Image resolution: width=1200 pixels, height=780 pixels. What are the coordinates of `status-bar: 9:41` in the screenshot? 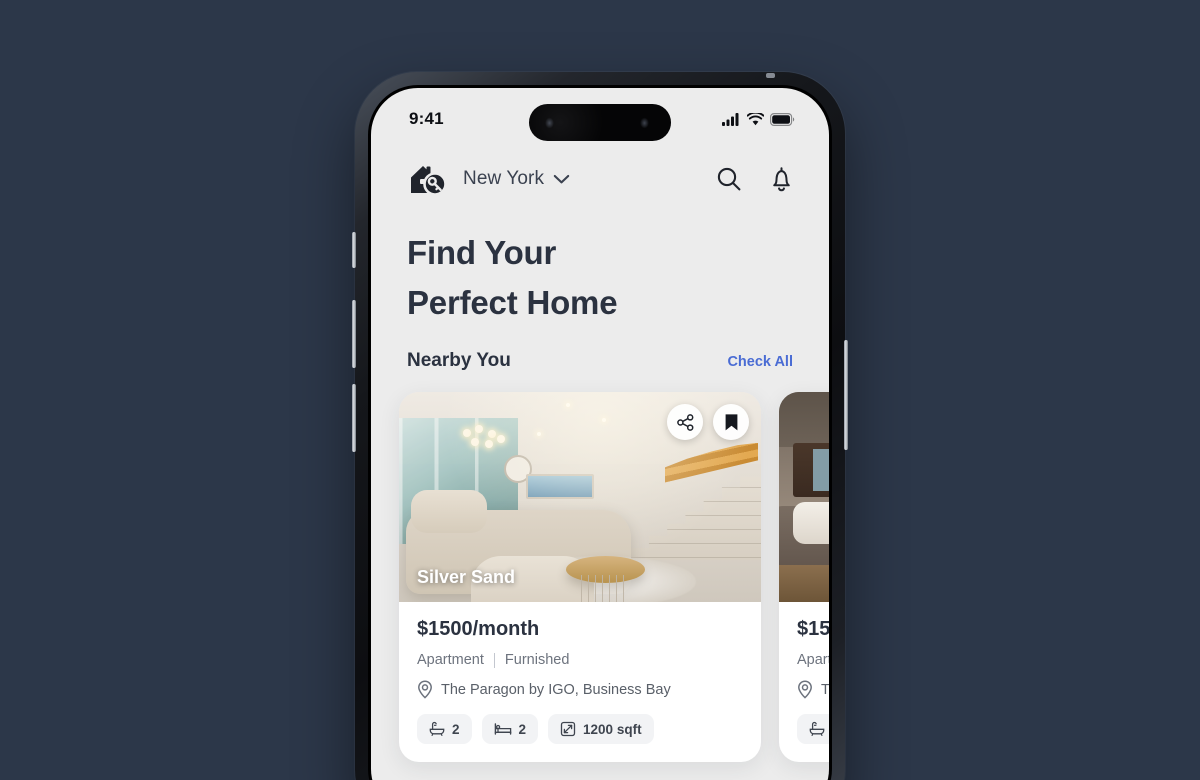 It's located at (600, 116).